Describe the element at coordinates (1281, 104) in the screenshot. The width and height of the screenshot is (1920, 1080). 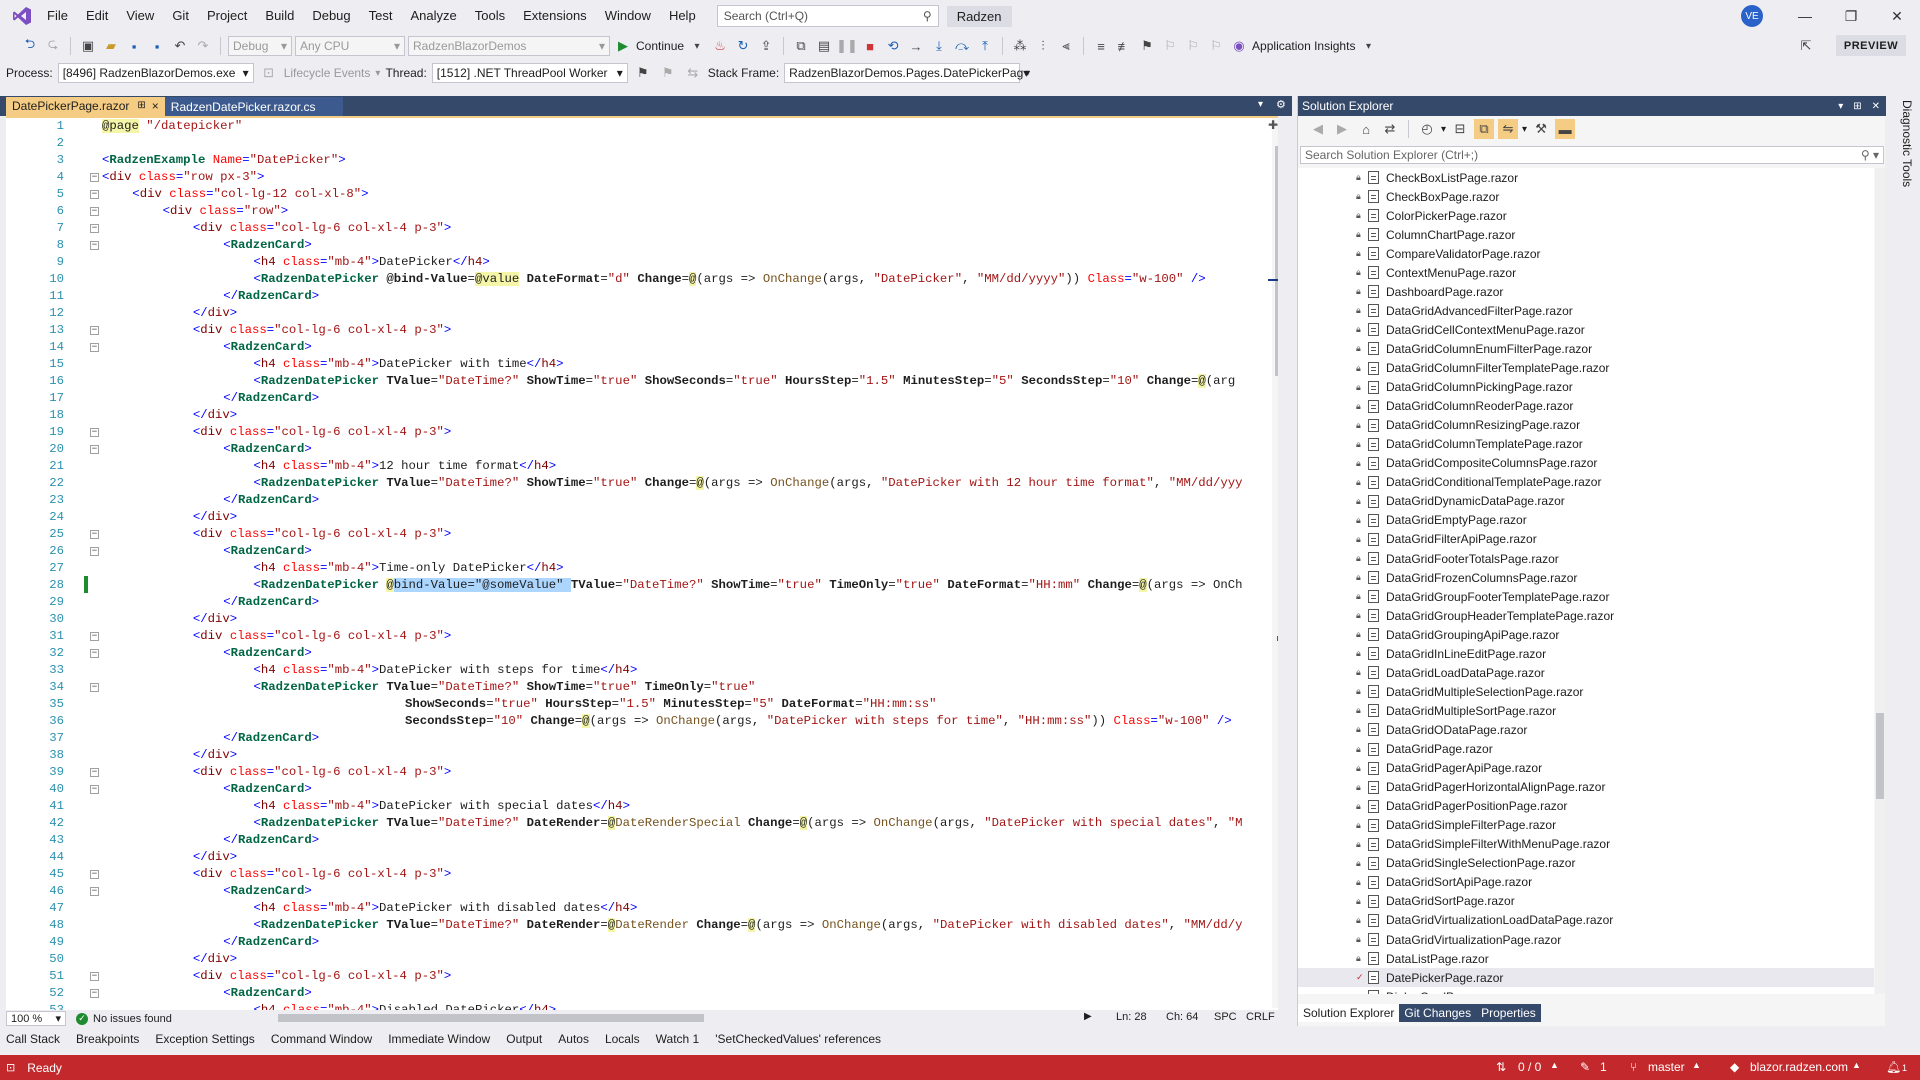
I see `settings-gear-icon: ⚙` at that location.